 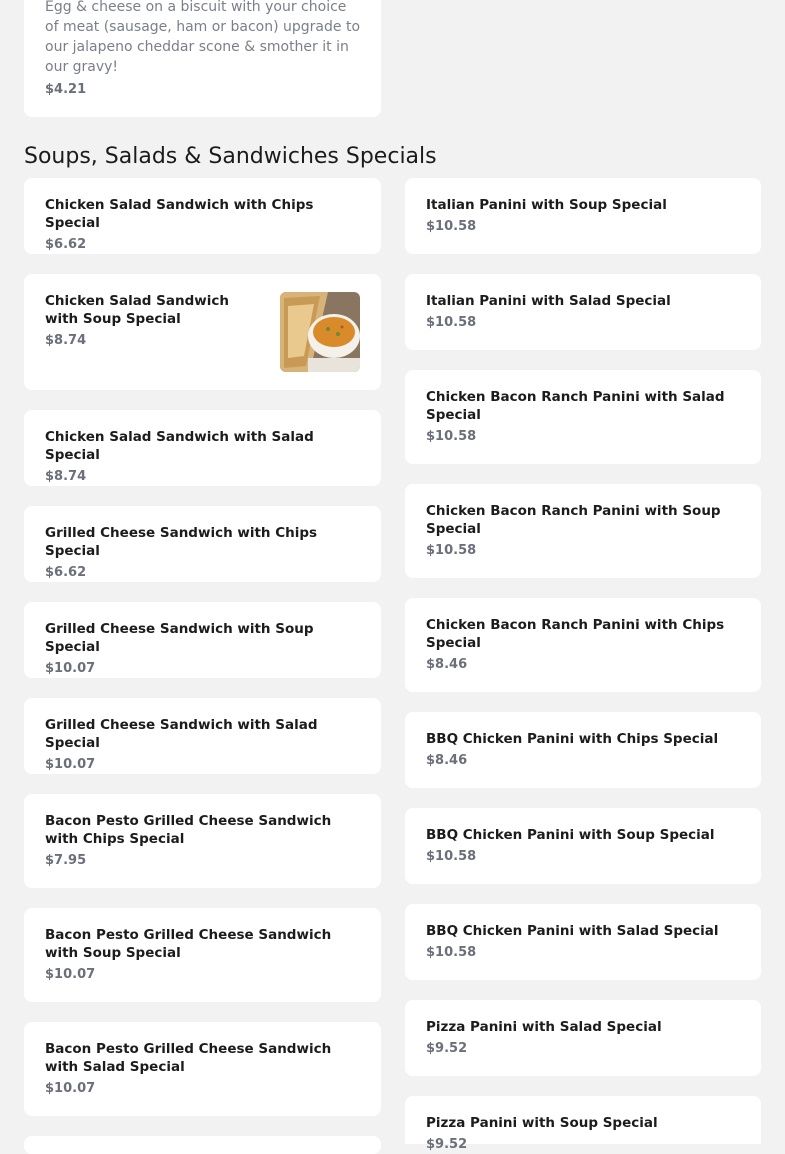 I want to click on item-photo-soup-sandwich, so click(x=320, y=332).